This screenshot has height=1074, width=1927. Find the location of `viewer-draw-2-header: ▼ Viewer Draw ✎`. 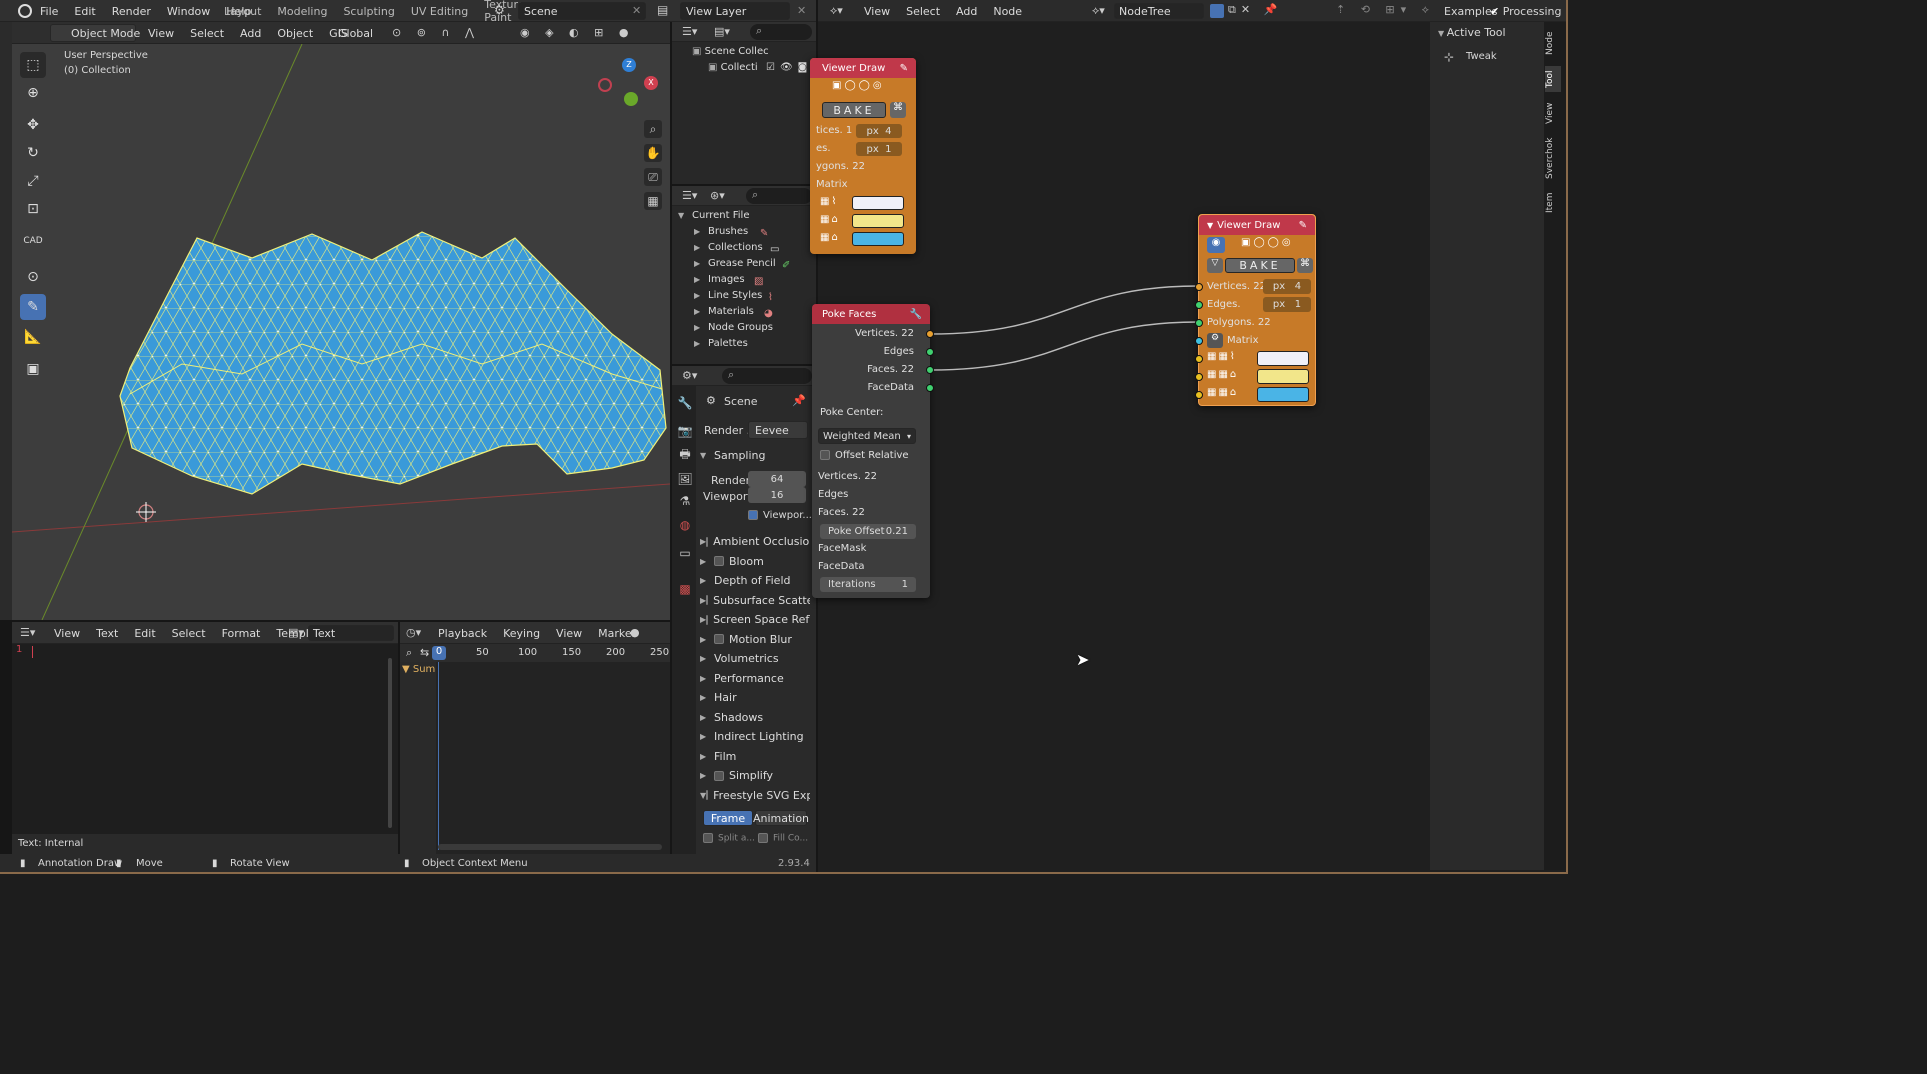

viewer-draw-2-header: ▼ Viewer Draw ✎ is located at coordinates (1257, 225).